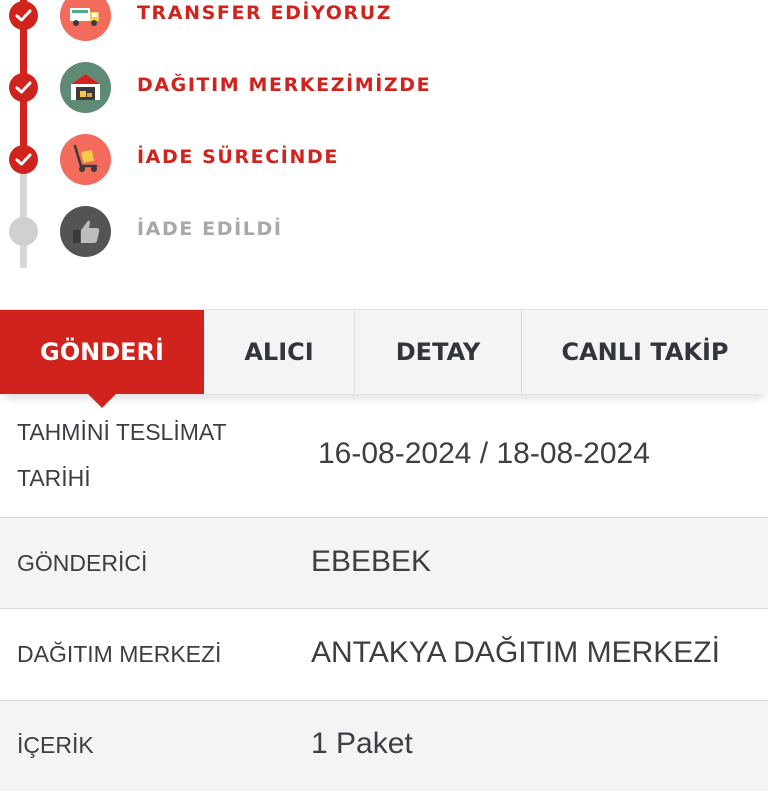 The image size is (768, 791). Describe the element at coordinates (210, 229) in the screenshot. I see `timeline-step-label: İADE EDİLDİ` at that location.